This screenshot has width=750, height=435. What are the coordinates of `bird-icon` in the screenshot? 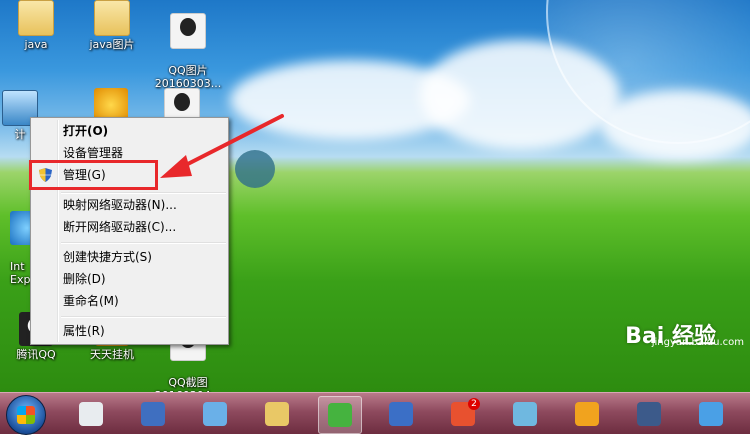 It's located at (525, 414).